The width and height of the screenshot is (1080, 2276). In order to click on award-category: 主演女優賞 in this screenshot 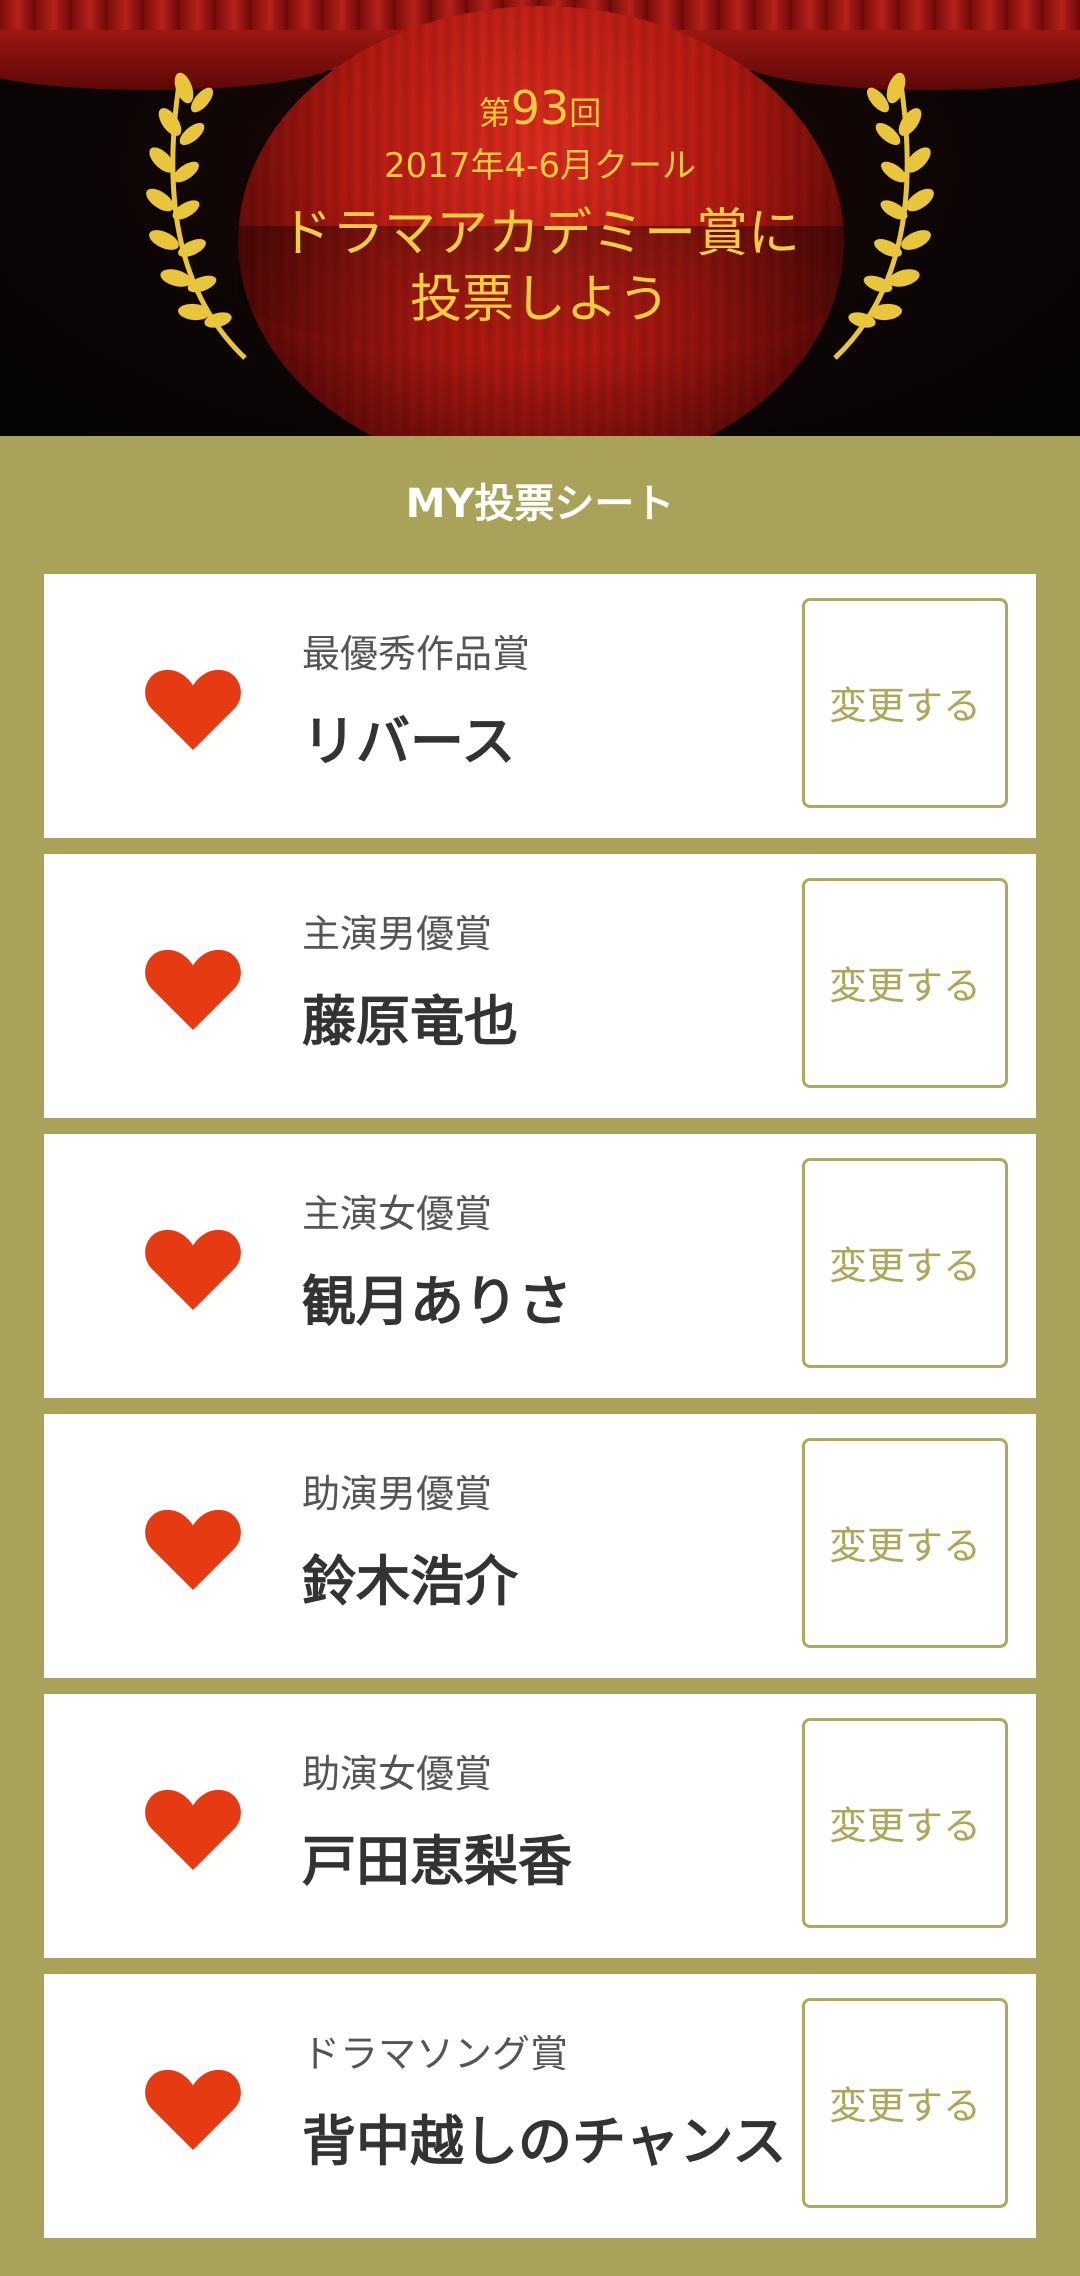, I will do `click(397, 1214)`.